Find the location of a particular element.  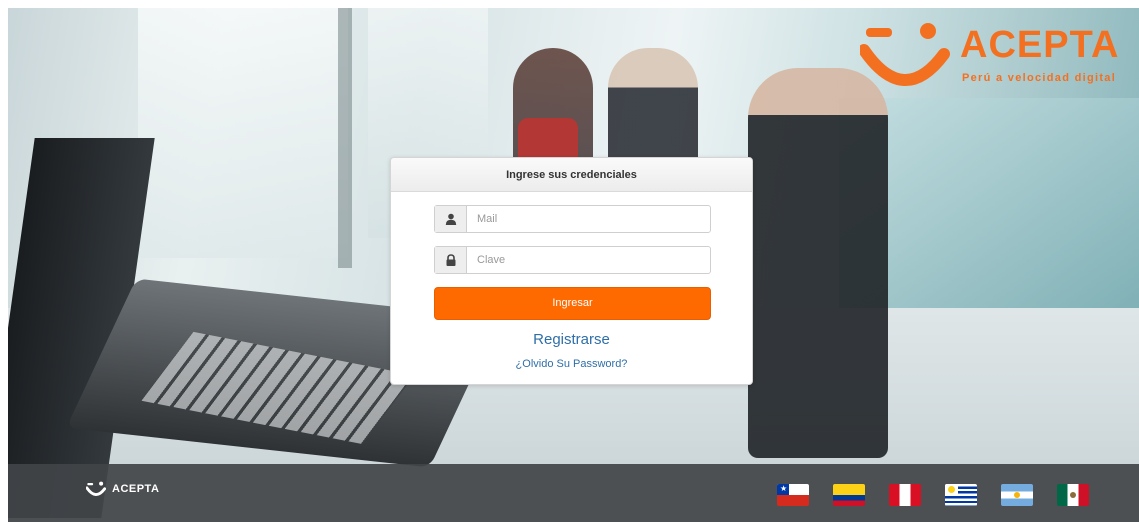

acepta-smile-icon is located at coordinates (905, 54).